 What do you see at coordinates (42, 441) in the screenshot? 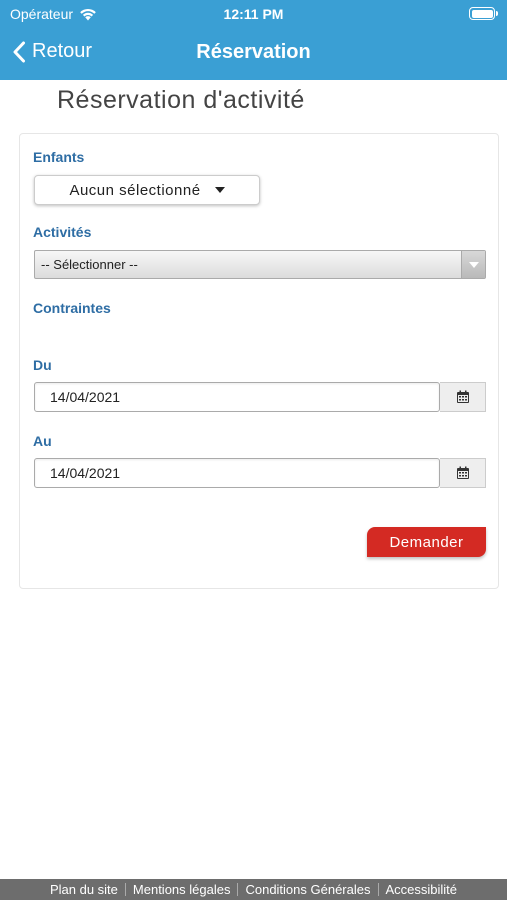
I see `to-date-label: Au` at bounding box center [42, 441].